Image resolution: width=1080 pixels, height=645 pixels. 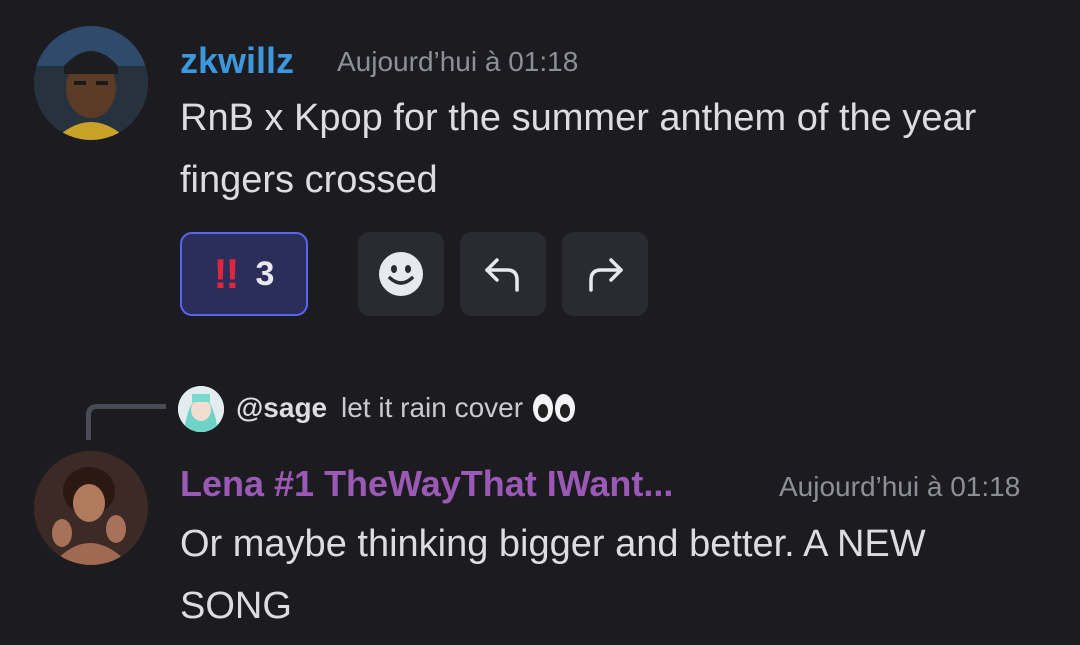 What do you see at coordinates (432, 407) in the screenshot?
I see `reply-preview-text: let it rain cover` at bounding box center [432, 407].